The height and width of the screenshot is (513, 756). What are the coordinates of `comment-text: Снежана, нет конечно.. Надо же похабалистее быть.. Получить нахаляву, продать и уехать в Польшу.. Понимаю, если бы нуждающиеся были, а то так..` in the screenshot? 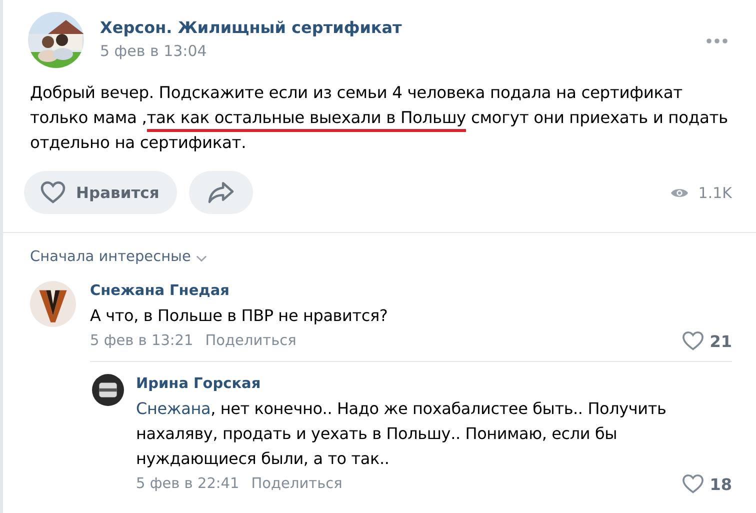 It's located at (402, 434).